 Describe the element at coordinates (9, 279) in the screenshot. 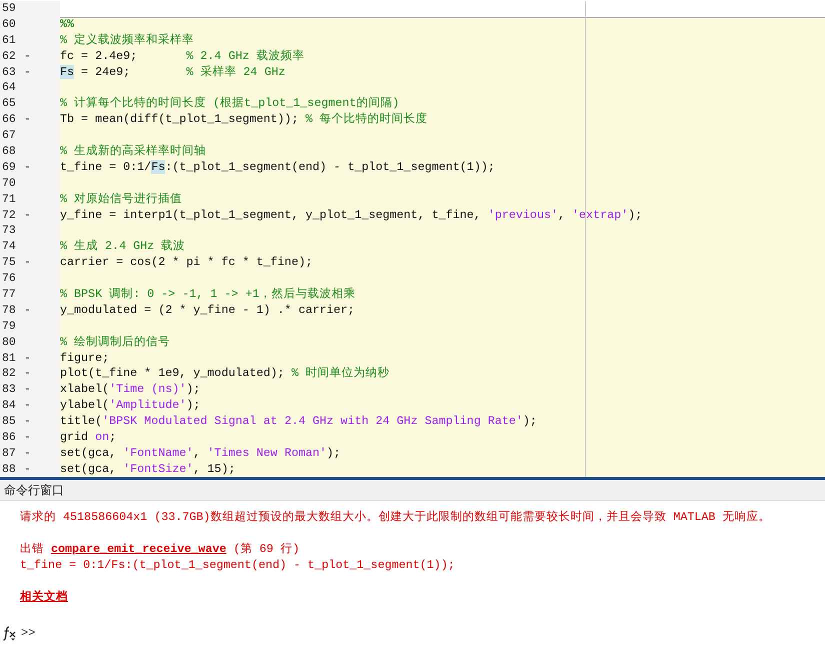

I see `line-number: 76` at that location.